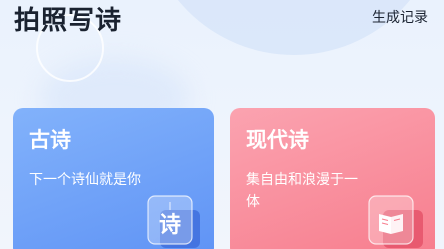 This screenshot has width=444, height=249. I want to click on poem-character-icon: 诗, so click(175, 218).